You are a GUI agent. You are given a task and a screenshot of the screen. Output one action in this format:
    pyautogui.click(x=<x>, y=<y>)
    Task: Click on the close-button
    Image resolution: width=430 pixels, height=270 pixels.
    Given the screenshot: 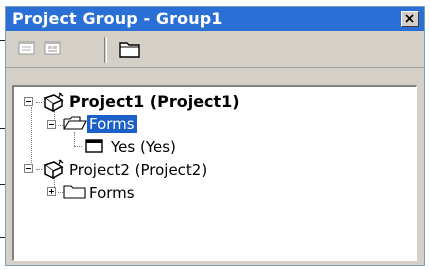 What is the action you would take?
    pyautogui.click(x=410, y=19)
    